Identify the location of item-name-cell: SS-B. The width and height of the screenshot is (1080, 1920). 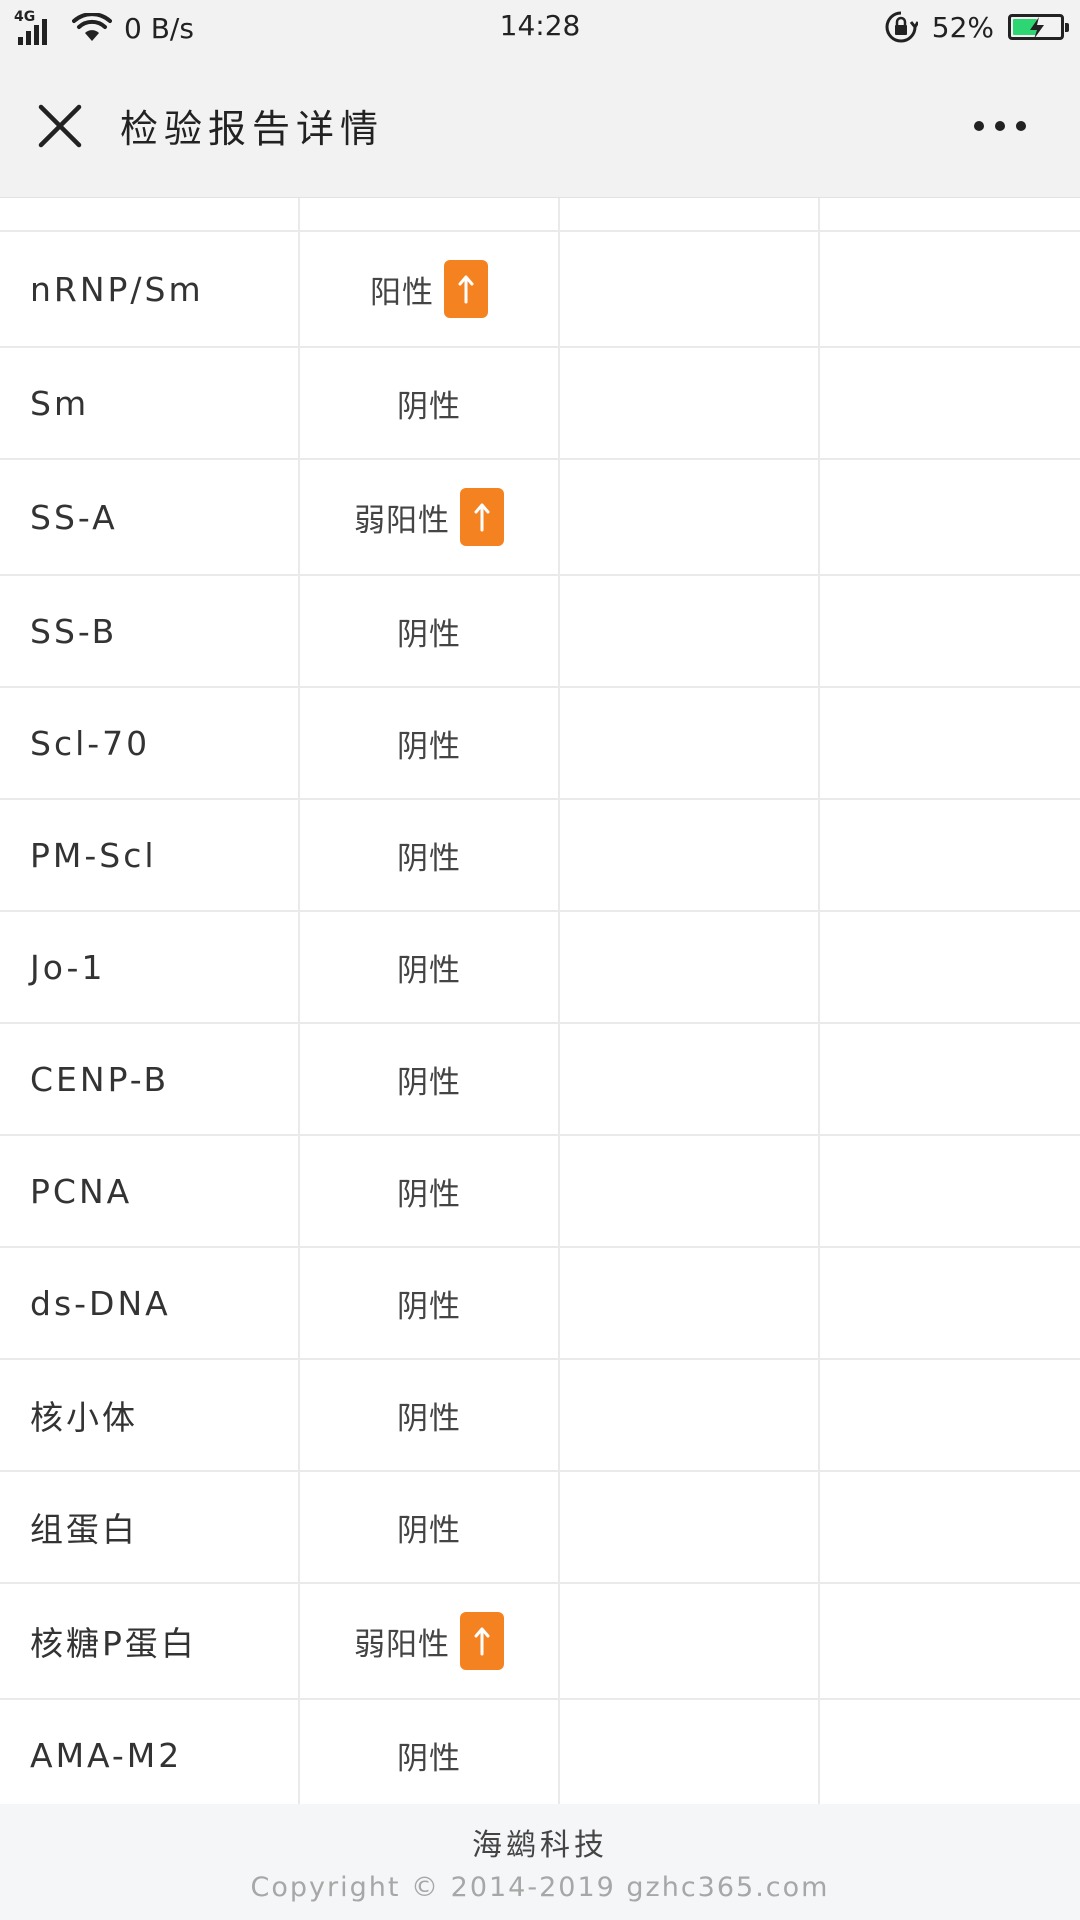
(149, 631).